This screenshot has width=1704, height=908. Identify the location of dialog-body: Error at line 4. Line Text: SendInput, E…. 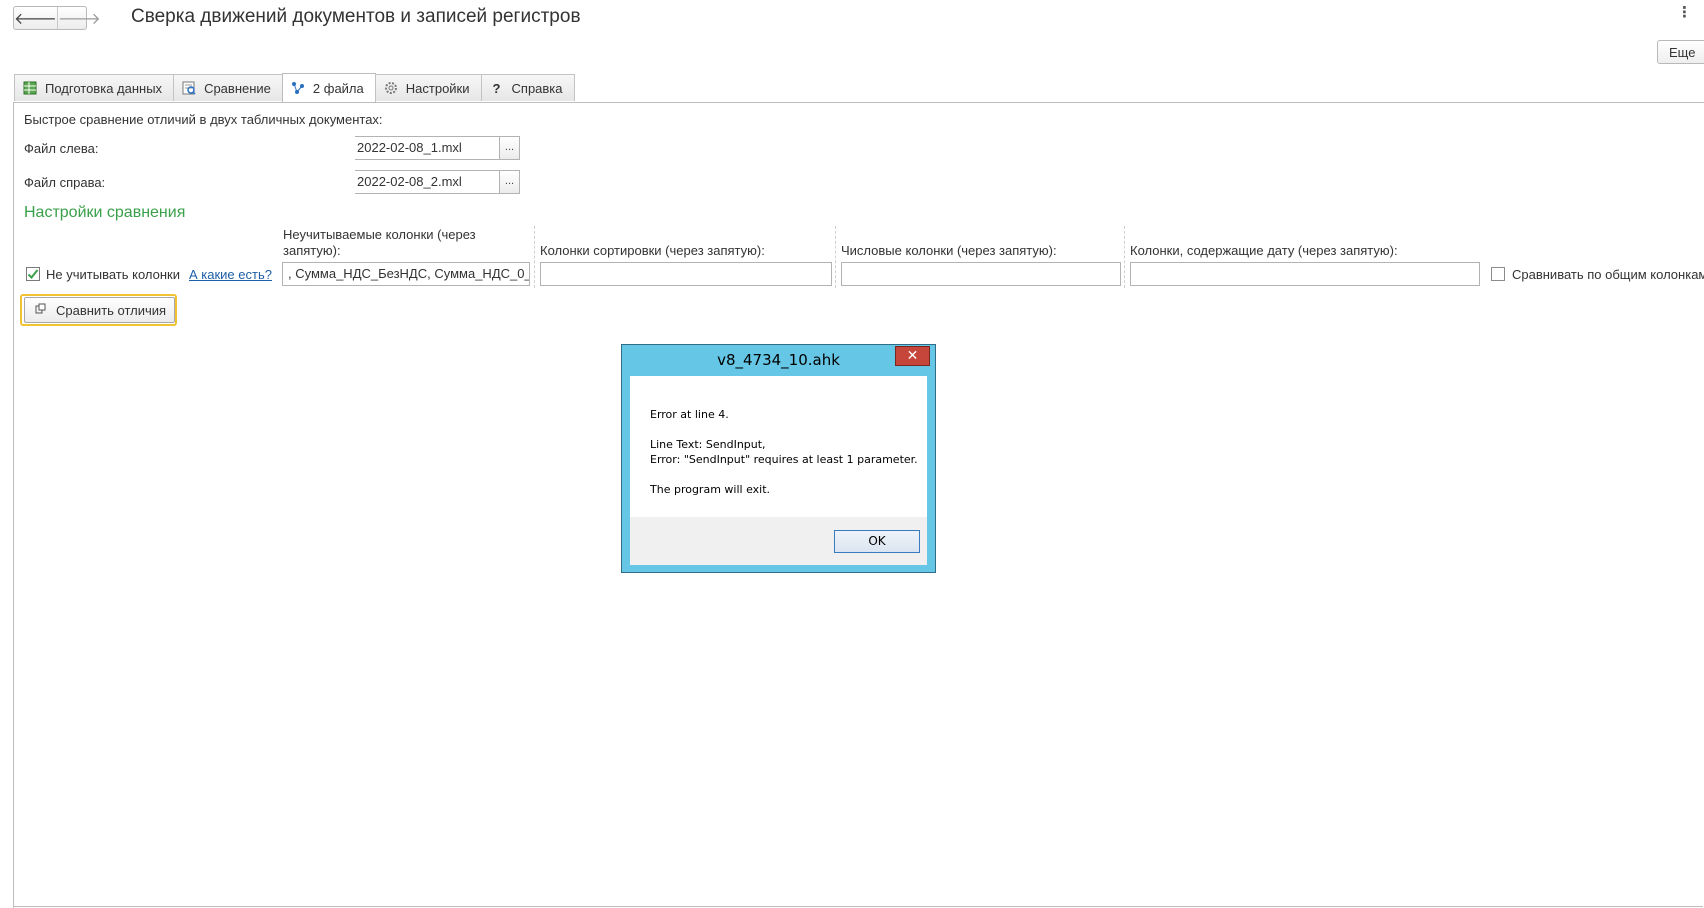
(778, 446).